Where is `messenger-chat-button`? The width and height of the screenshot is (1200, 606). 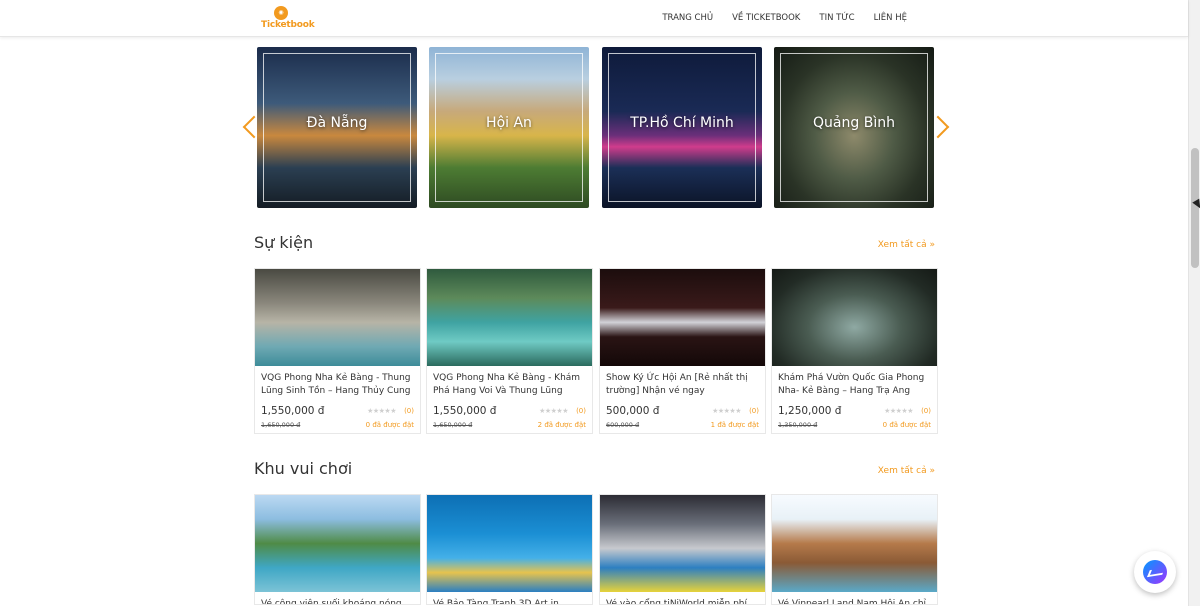
messenger-chat-button is located at coordinates (1155, 572).